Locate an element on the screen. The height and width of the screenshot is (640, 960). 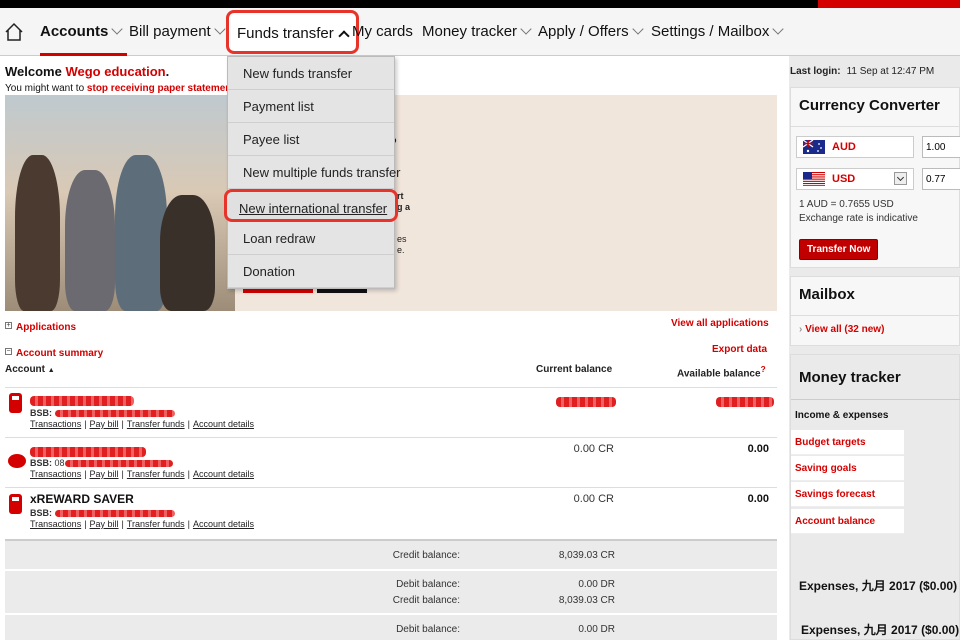
current-balance-redacted is located at coordinates (586, 402).